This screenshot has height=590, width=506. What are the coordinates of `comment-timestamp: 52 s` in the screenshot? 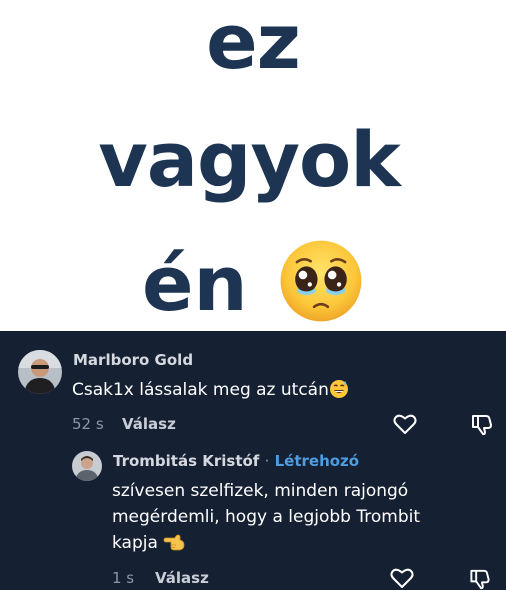 It's located at (88, 424).